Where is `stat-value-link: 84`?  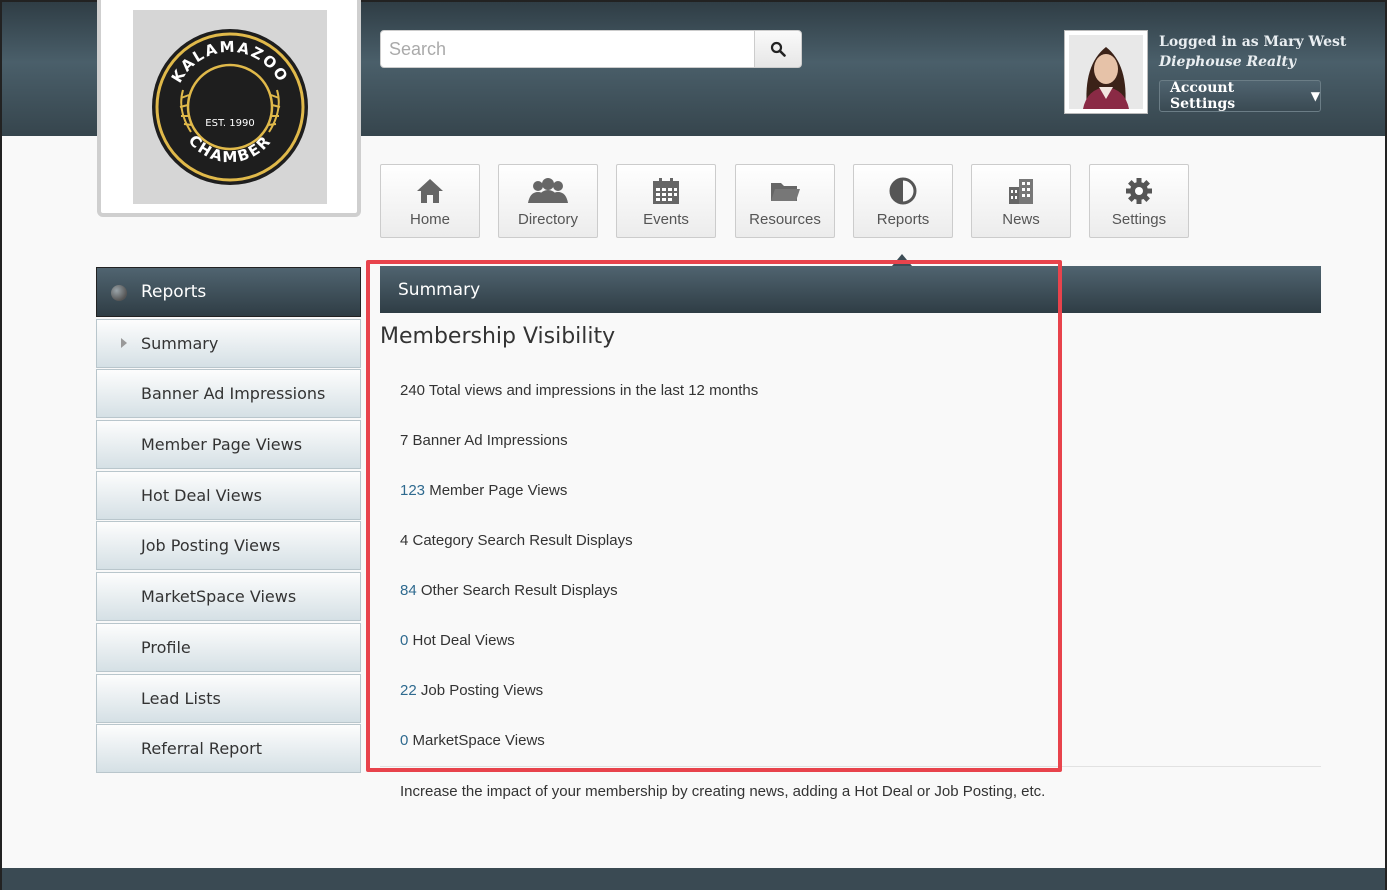 stat-value-link: 84 is located at coordinates (408, 590).